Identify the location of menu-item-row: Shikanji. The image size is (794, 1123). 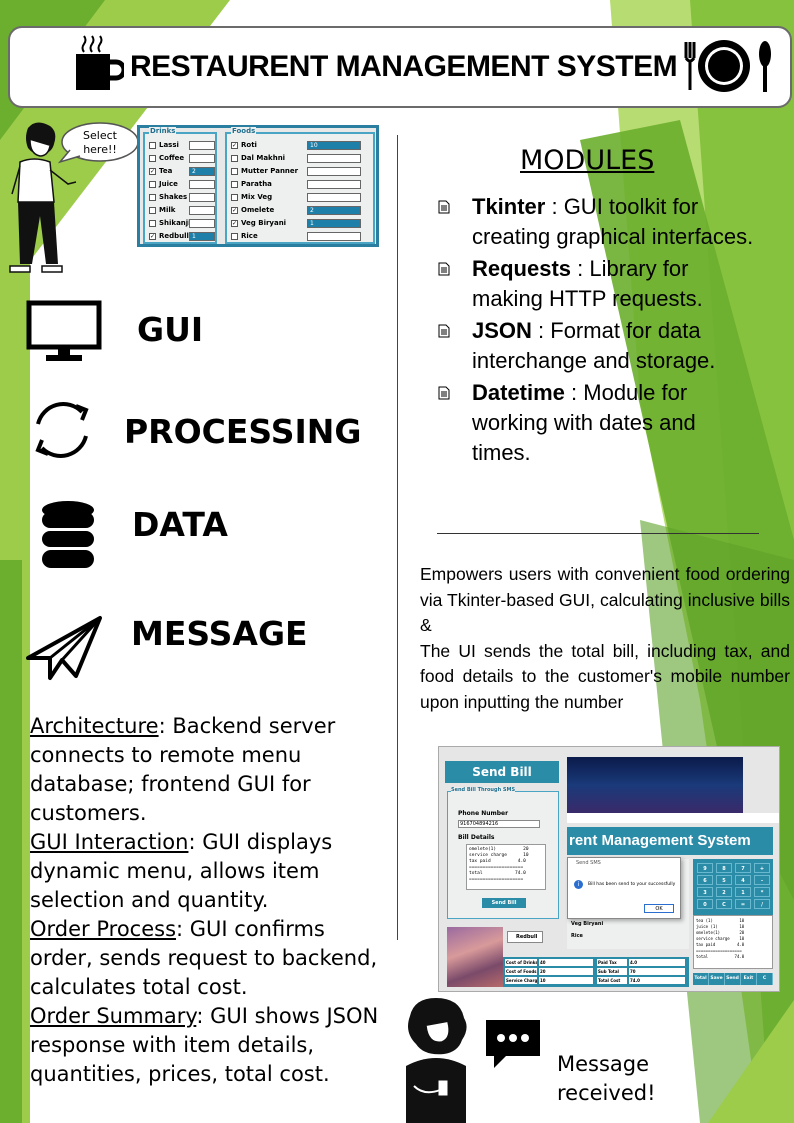
(182, 223).